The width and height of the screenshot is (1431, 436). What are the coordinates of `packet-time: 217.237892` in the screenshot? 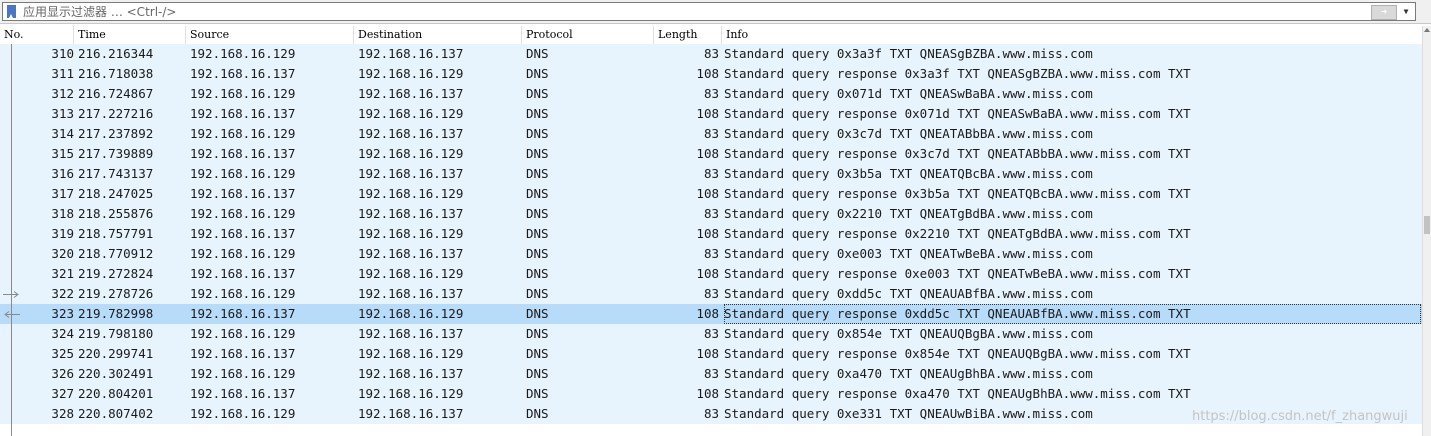 It's located at (116, 133).